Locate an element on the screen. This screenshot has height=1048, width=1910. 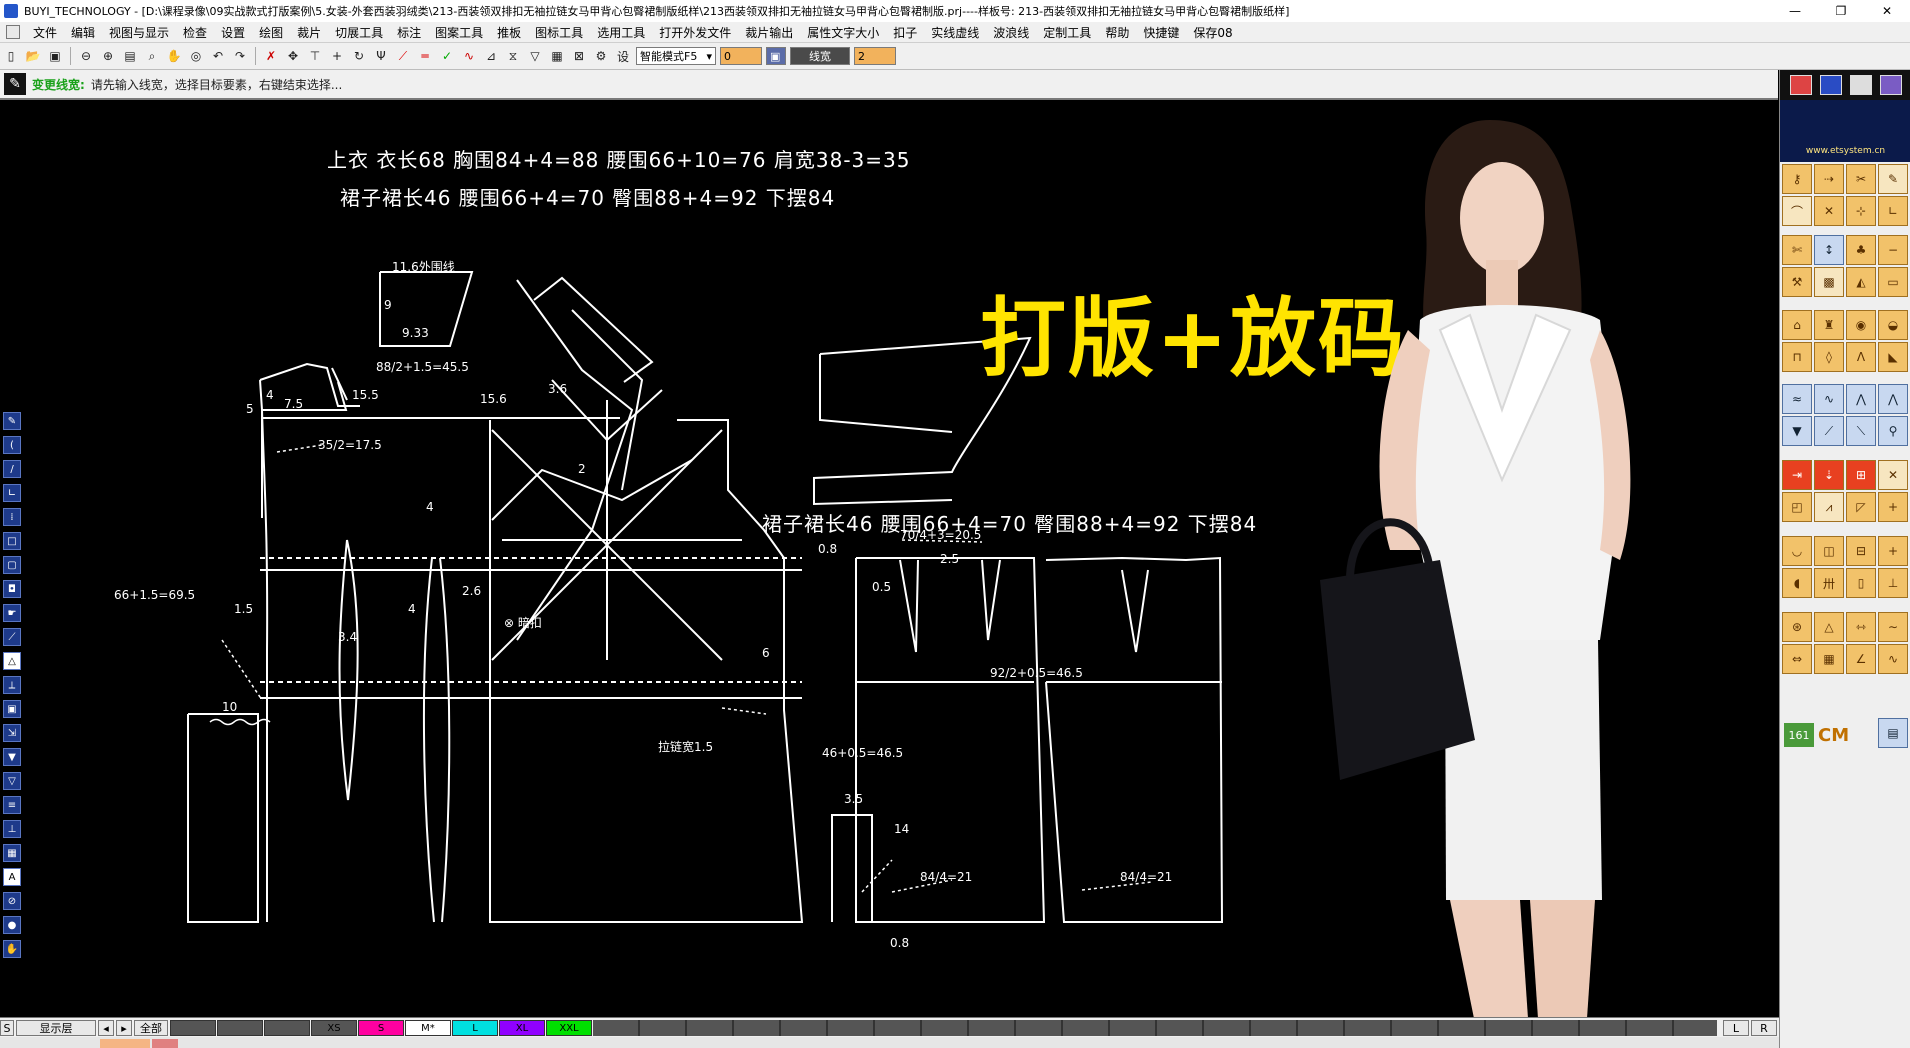
rtool-scissor-icon: ✂ is located at coordinates (1861, 179).